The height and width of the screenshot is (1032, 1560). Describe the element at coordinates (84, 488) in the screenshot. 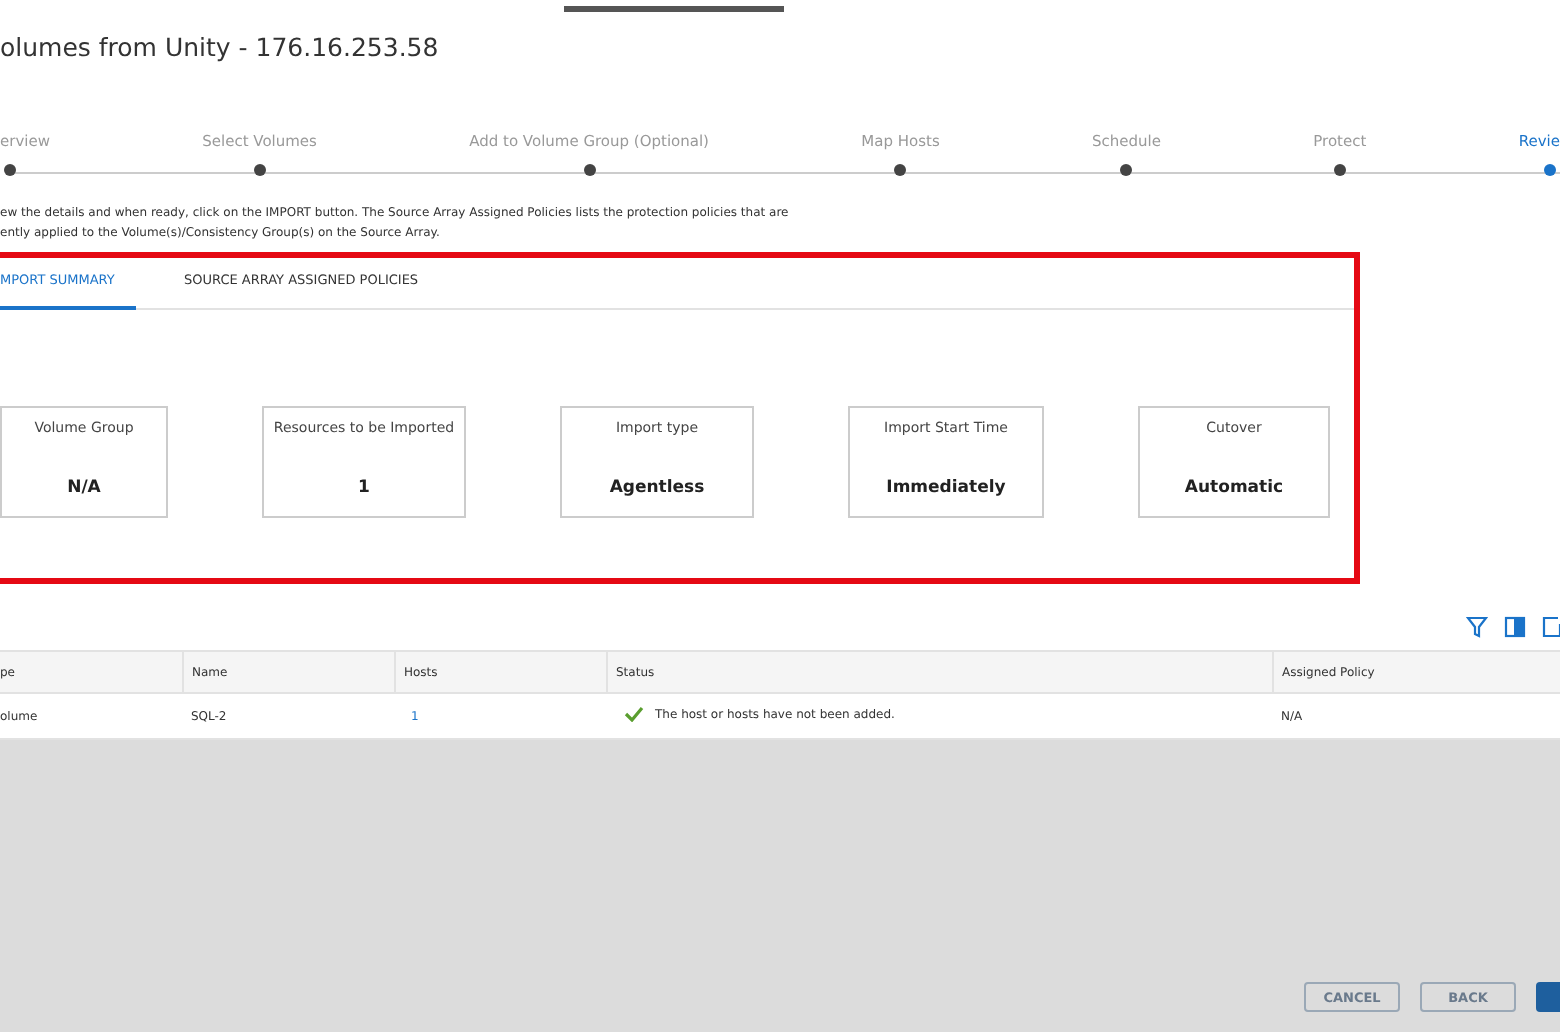

I see `card-value: N/A` at that location.